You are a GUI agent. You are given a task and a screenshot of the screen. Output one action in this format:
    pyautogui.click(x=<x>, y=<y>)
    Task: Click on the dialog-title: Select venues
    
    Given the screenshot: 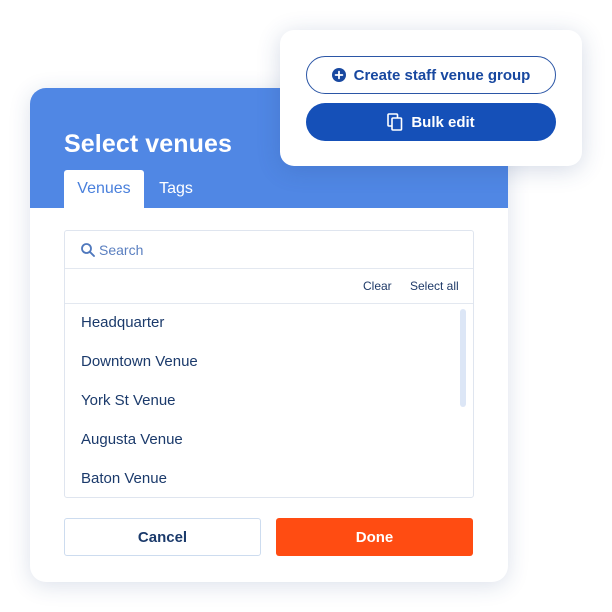 What is the action you would take?
    pyautogui.click(x=148, y=144)
    